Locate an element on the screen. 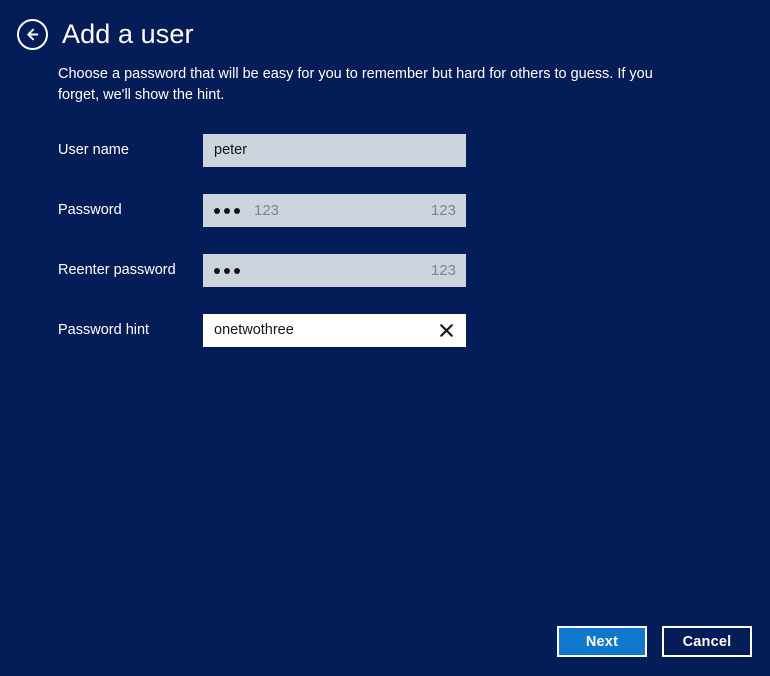 This screenshot has height=676, width=770. password-ghost-text-right: 123 is located at coordinates (443, 210).